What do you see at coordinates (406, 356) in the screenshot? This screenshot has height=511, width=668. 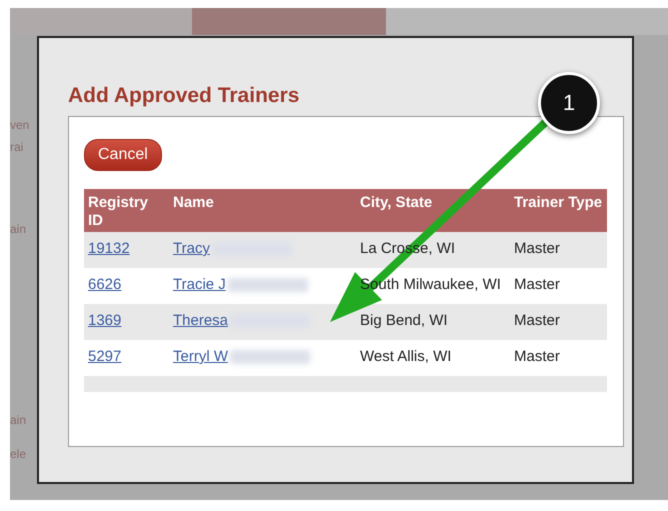 I see `table-cell: West Allis, WI` at bounding box center [406, 356].